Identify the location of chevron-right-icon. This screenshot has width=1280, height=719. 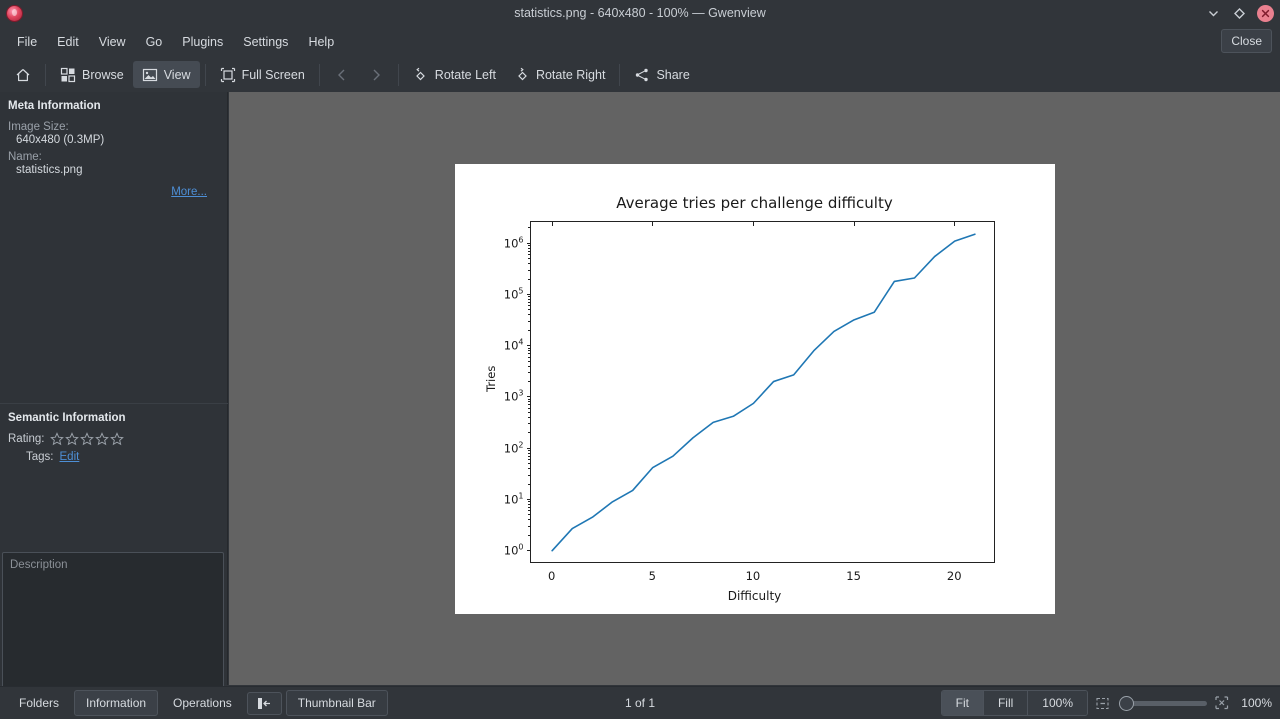
(376, 74).